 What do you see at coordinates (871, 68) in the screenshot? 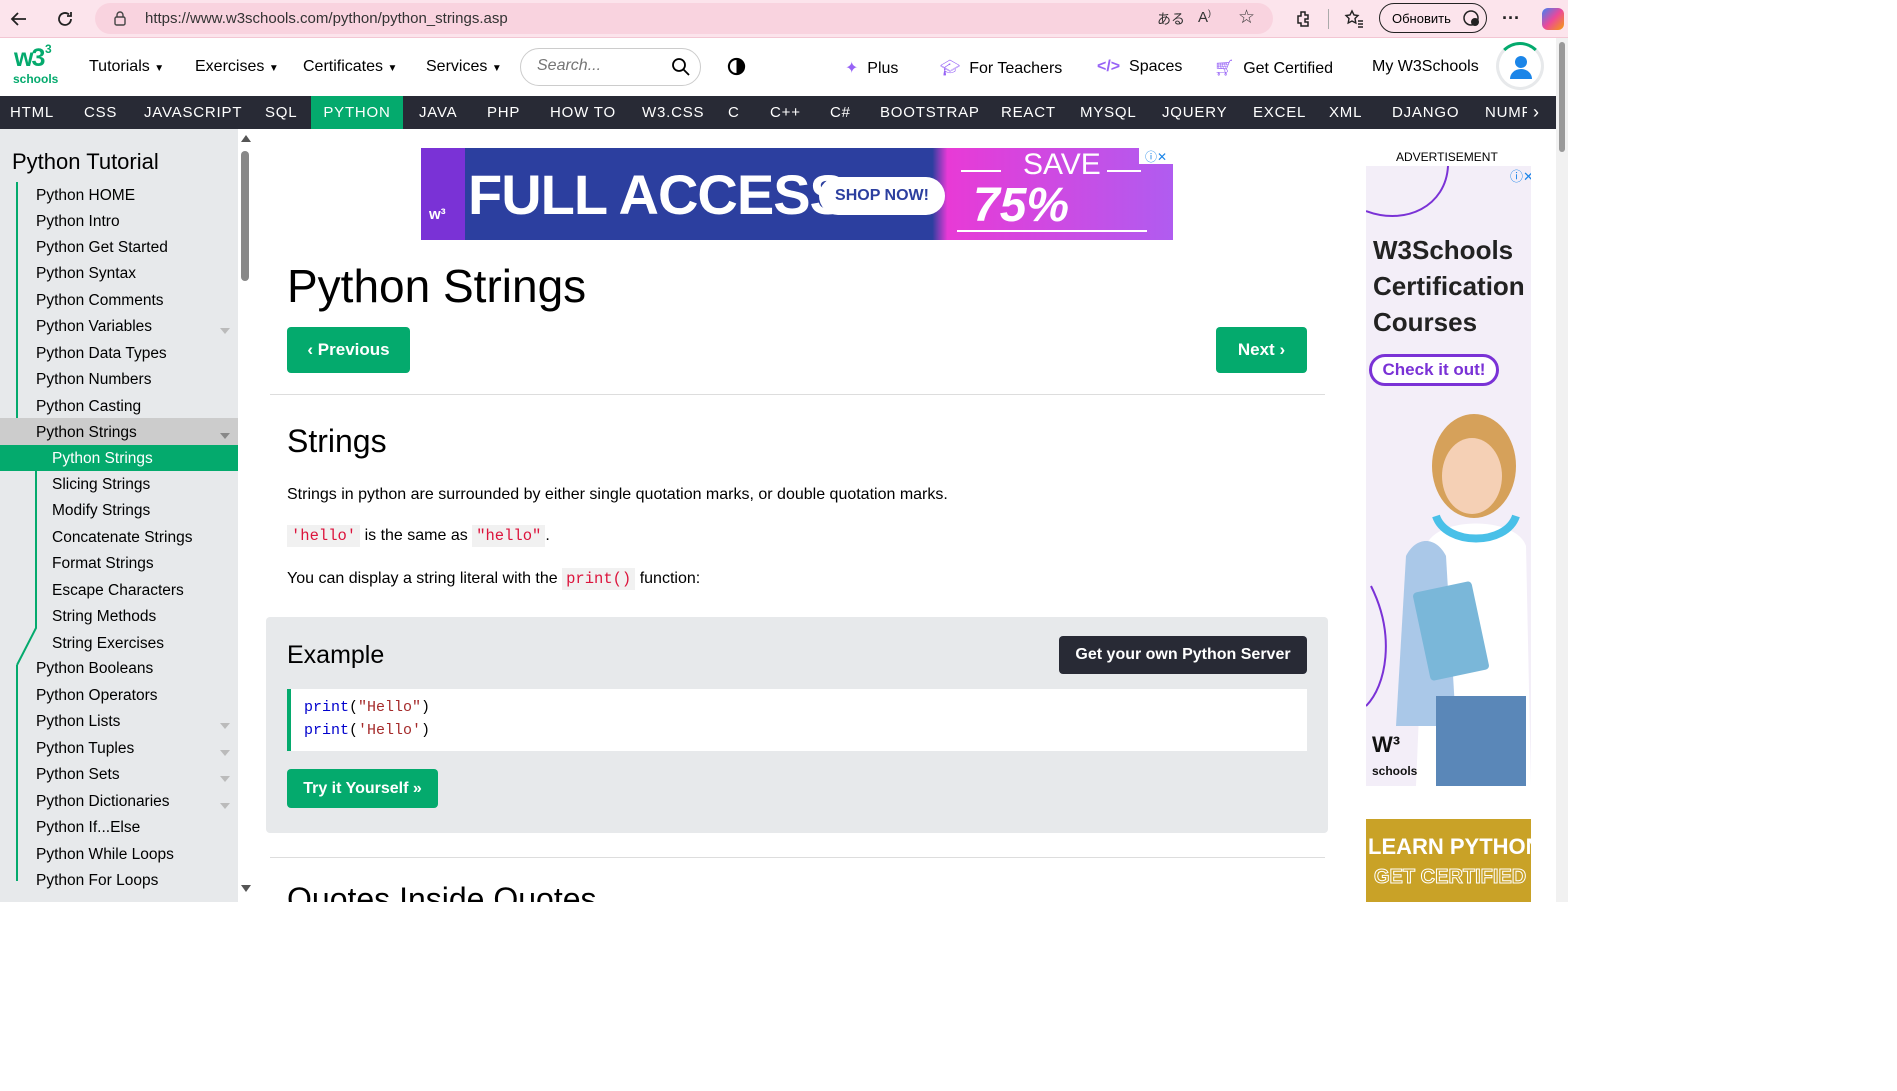
I see `nav-plus: ✦ Plus` at bounding box center [871, 68].